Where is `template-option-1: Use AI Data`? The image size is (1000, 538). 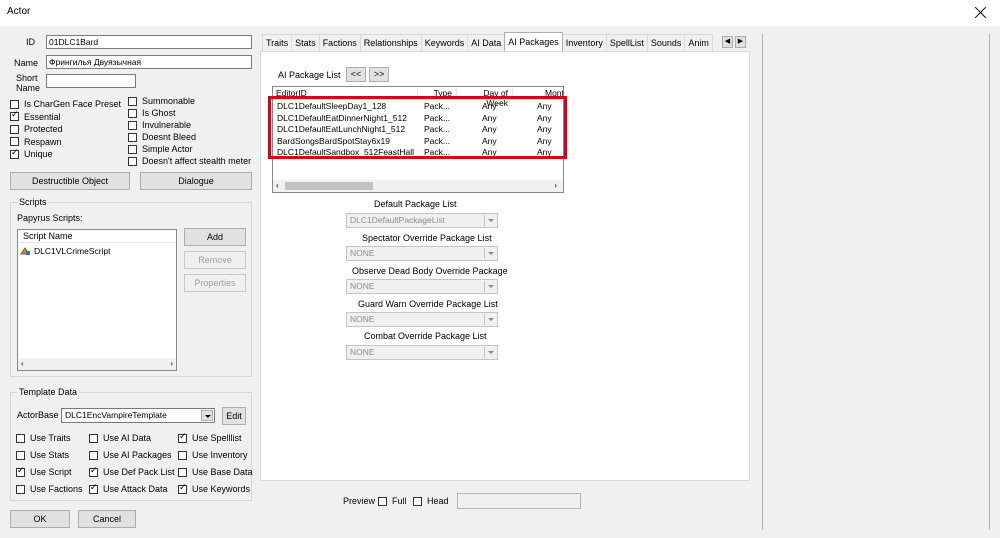 template-option-1: Use AI Data is located at coordinates (120, 438).